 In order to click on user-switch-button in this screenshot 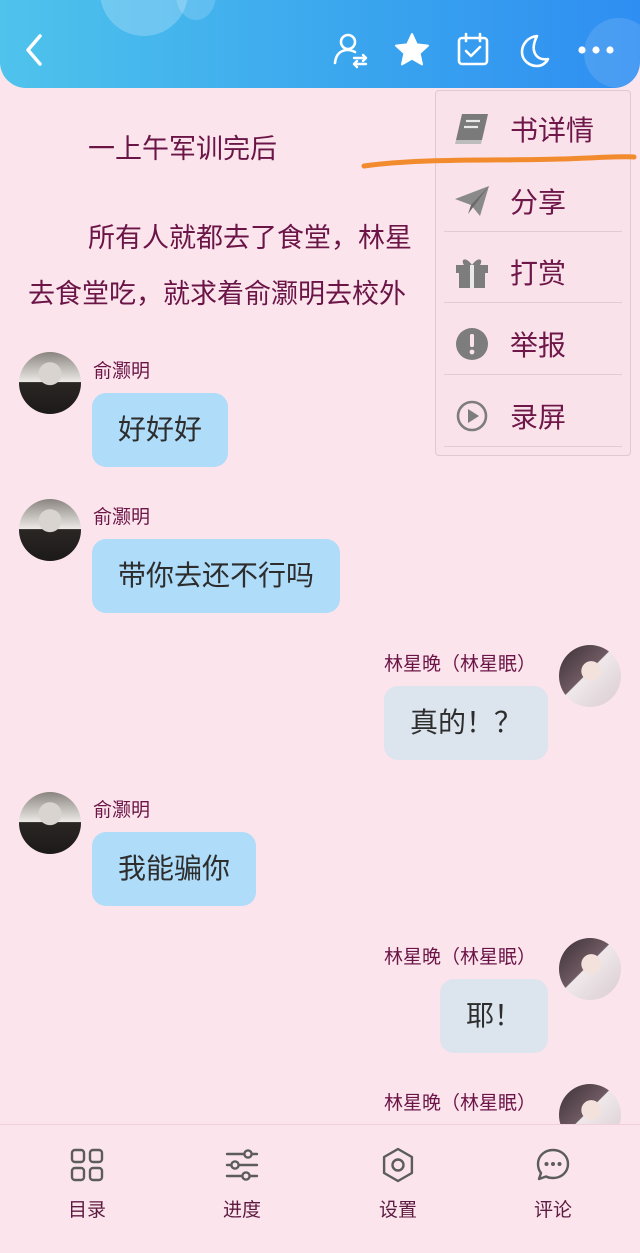, I will do `click(350, 50)`.